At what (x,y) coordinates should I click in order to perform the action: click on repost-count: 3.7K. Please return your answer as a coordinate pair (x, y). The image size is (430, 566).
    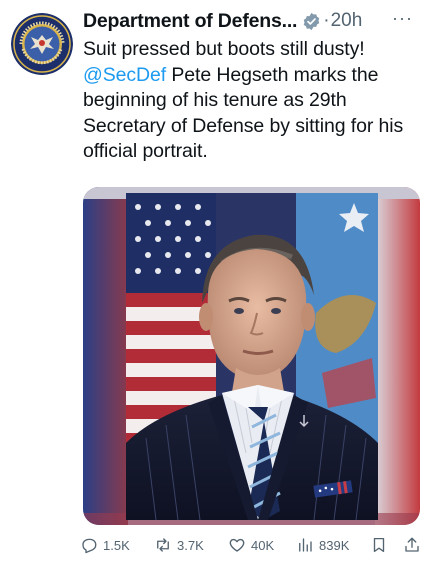
    Looking at the image, I should click on (190, 545).